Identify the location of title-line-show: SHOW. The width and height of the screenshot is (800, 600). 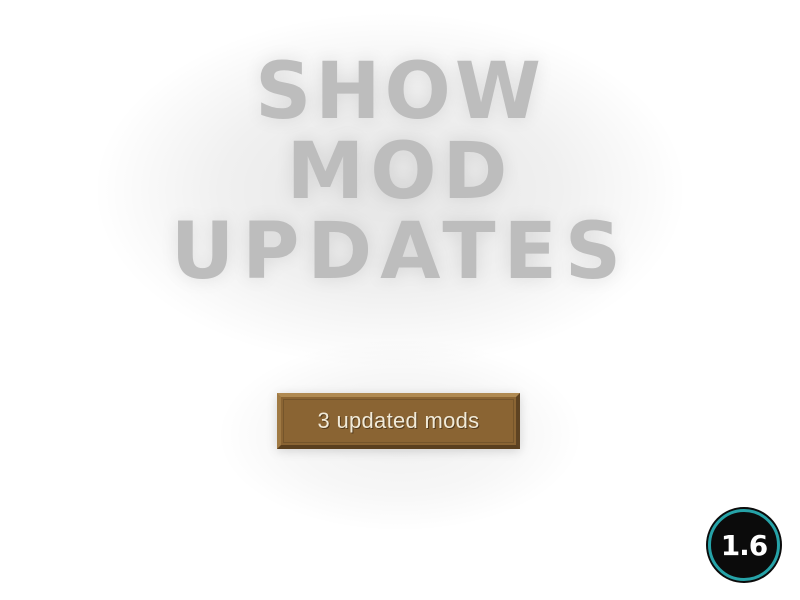
(400, 92).